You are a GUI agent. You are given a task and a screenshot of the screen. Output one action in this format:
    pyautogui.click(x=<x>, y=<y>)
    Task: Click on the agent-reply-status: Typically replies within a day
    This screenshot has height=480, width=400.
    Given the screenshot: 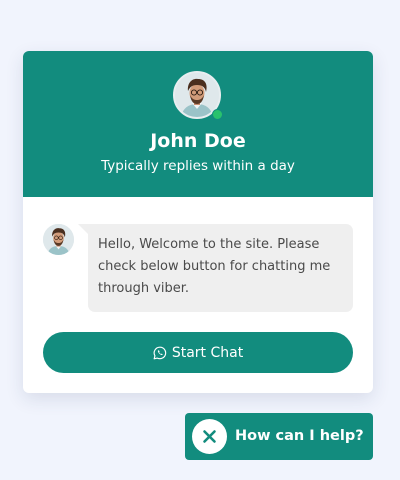 What is the action you would take?
    pyautogui.click(x=198, y=166)
    